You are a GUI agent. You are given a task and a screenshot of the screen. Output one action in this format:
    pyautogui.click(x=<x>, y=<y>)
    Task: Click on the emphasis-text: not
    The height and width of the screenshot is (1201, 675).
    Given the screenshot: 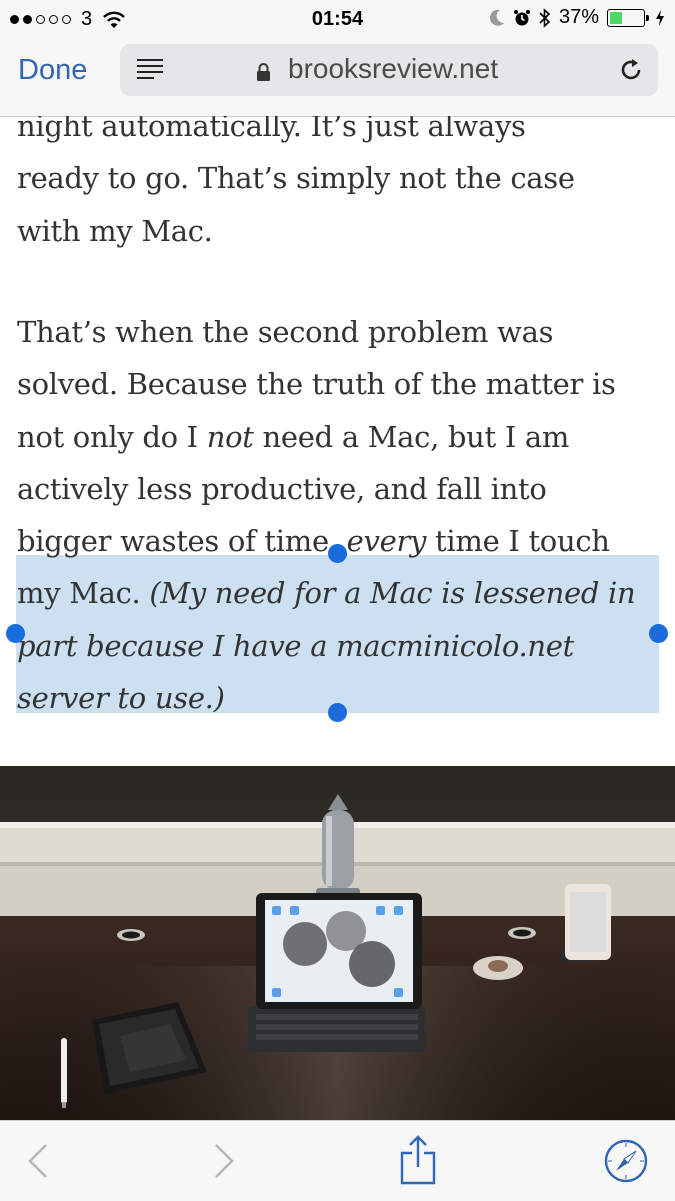 What is the action you would take?
    pyautogui.click(x=230, y=436)
    